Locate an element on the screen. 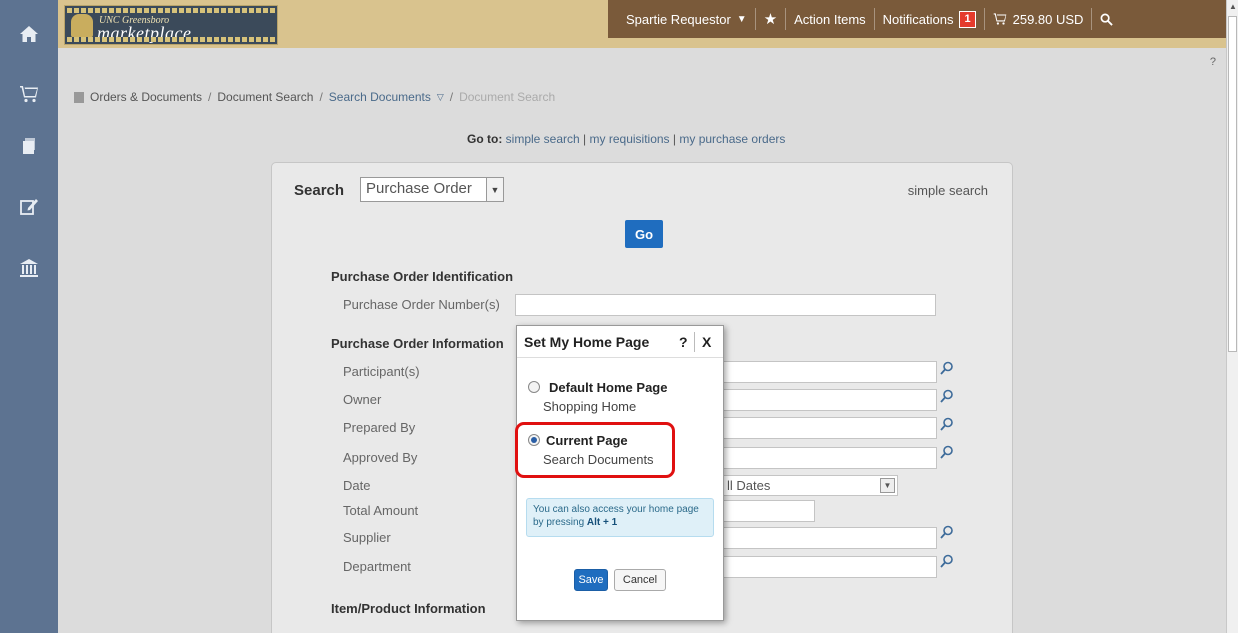 The image size is (1238, 633). approved-by-lookup is located at coordinates (947, 452).